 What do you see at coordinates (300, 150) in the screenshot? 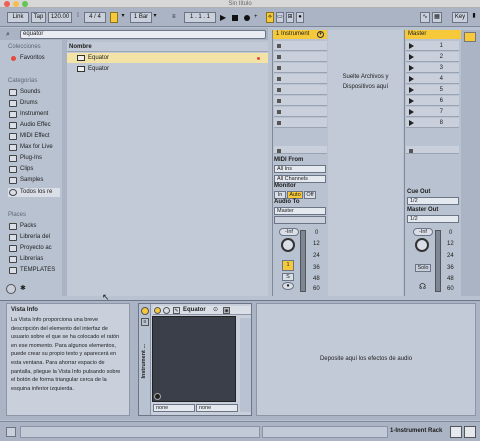
I see `stop-all-slot` at bounding box center [300, 150].